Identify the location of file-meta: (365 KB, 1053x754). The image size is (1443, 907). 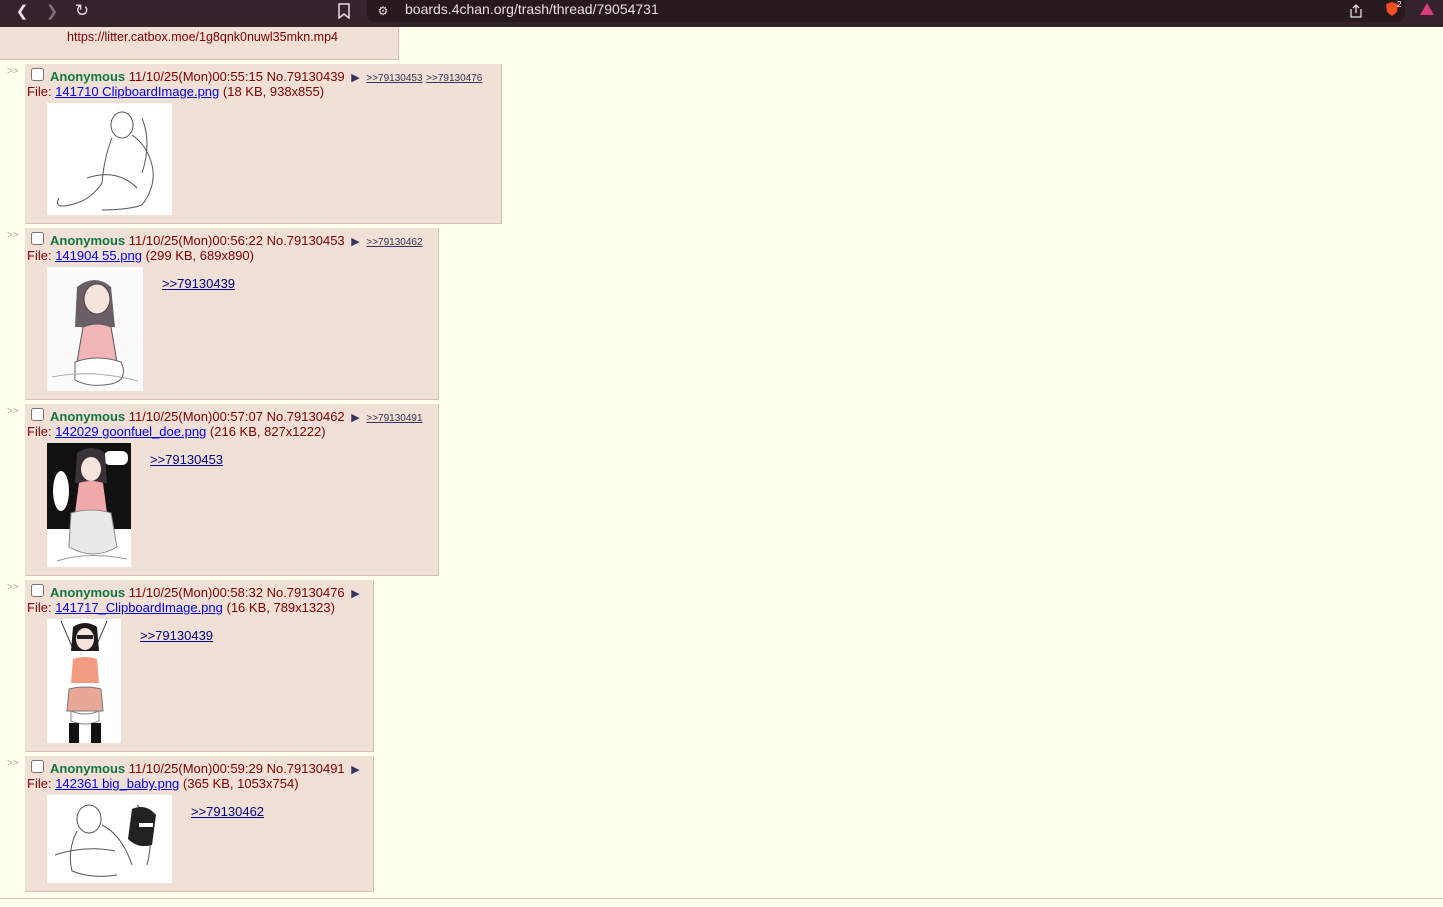
(240, 783).